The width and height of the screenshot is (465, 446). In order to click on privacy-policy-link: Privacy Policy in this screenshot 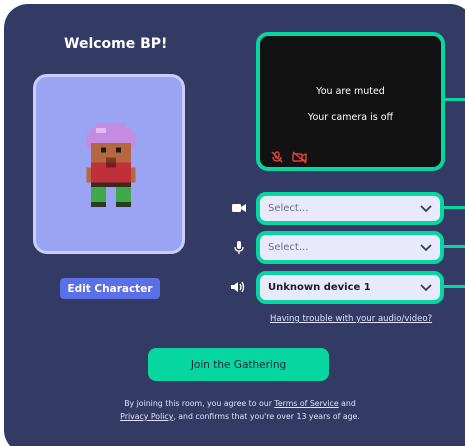, I will do `click(146, 416)`.